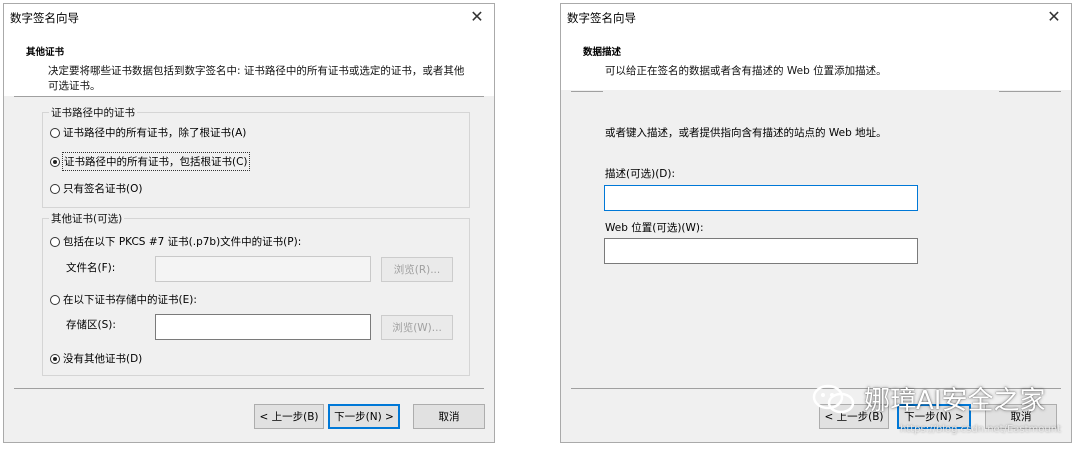 This screenshot has width=1080, height=451. I want to click on footer-divider, so click(249, 388).